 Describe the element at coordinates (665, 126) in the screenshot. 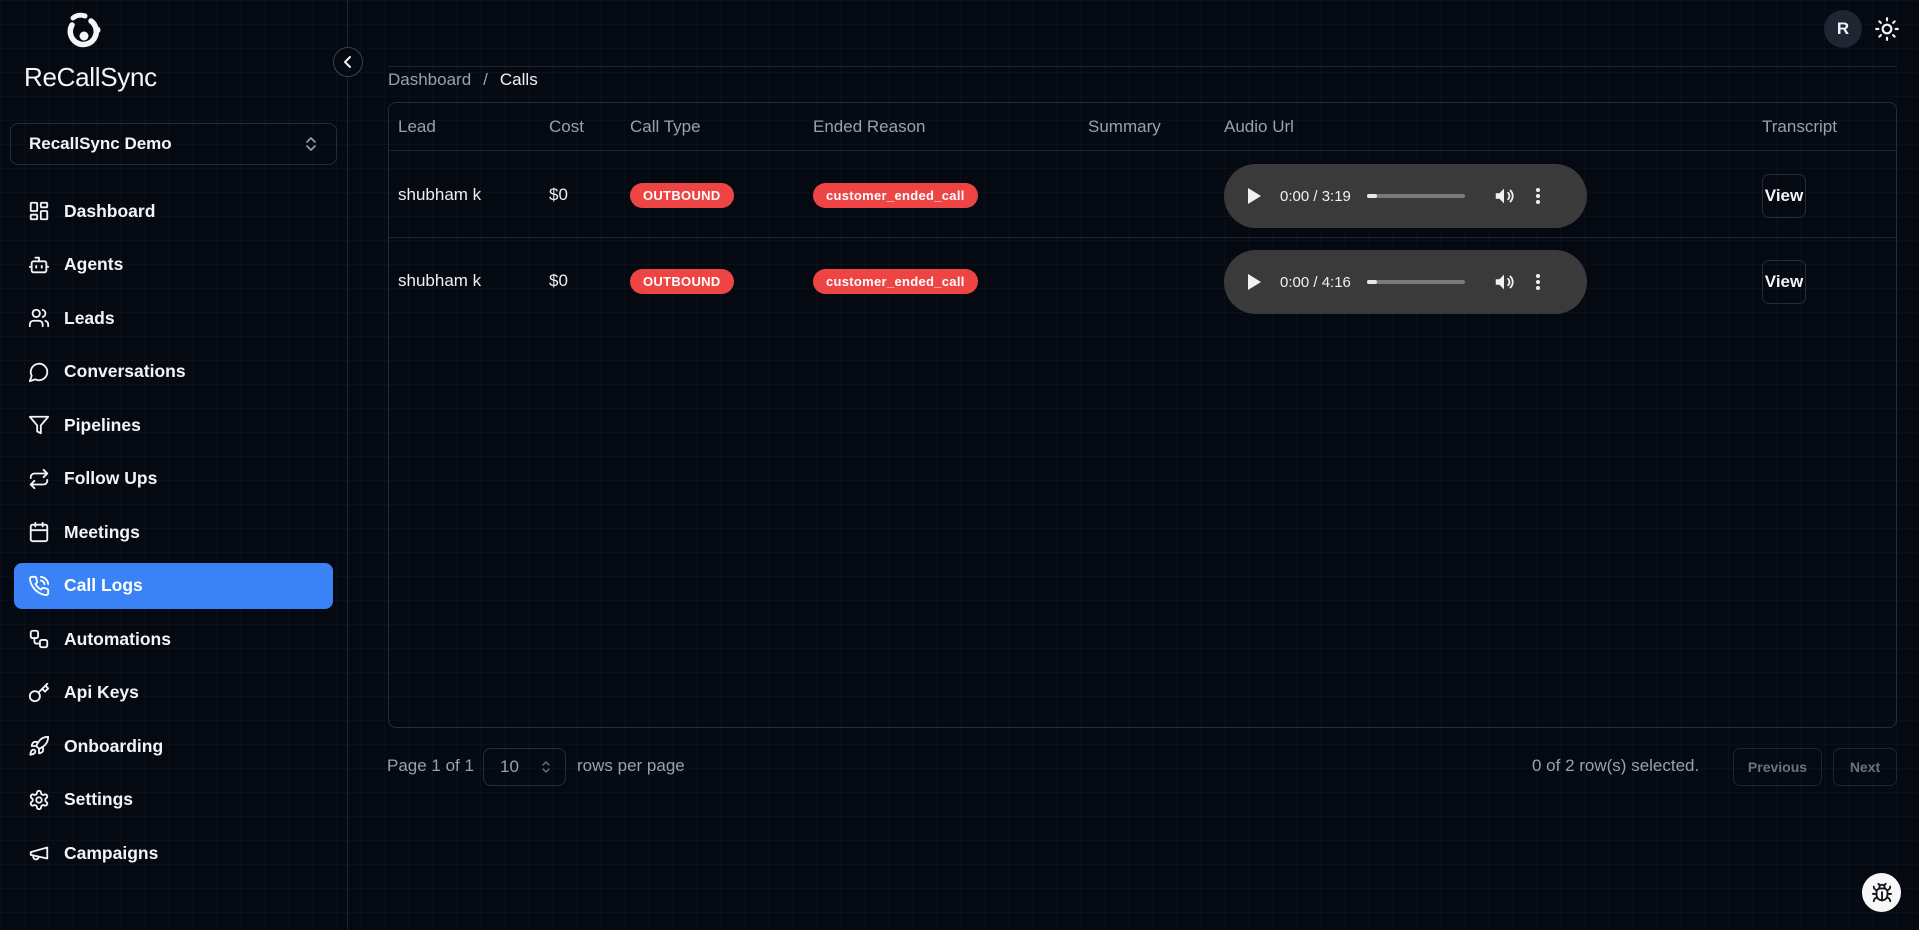

I see `column-header-call-type: Call Type` at that location.